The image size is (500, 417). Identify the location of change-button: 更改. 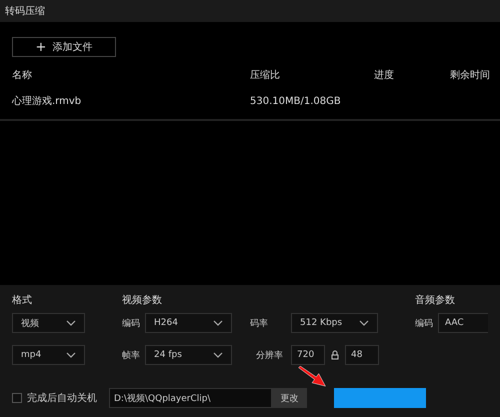
(289, 398).